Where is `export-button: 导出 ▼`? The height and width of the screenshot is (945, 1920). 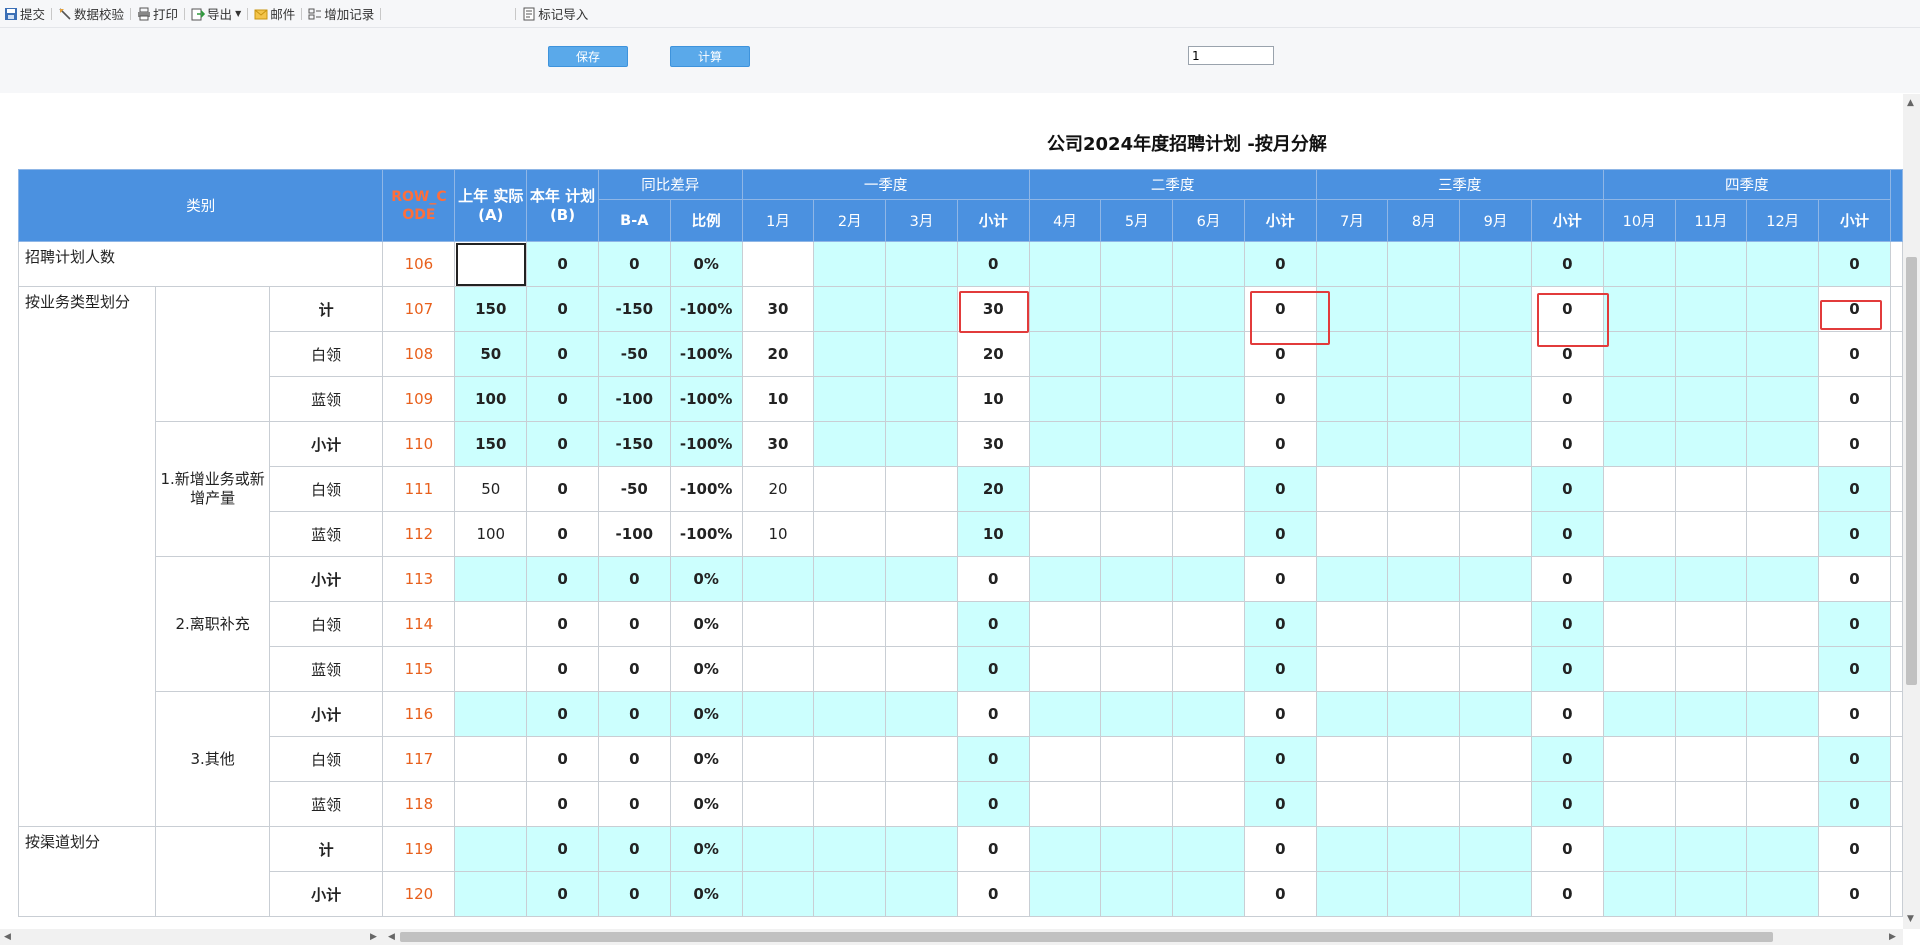
export-button: 导出 ▼ is located at coordinates (216, 13).